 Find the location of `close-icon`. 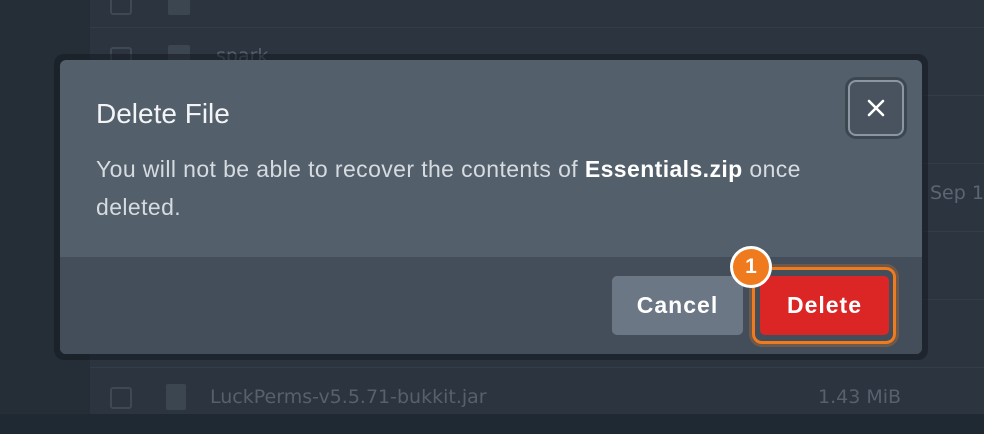

close-icon is located at coordinates (876, 108).